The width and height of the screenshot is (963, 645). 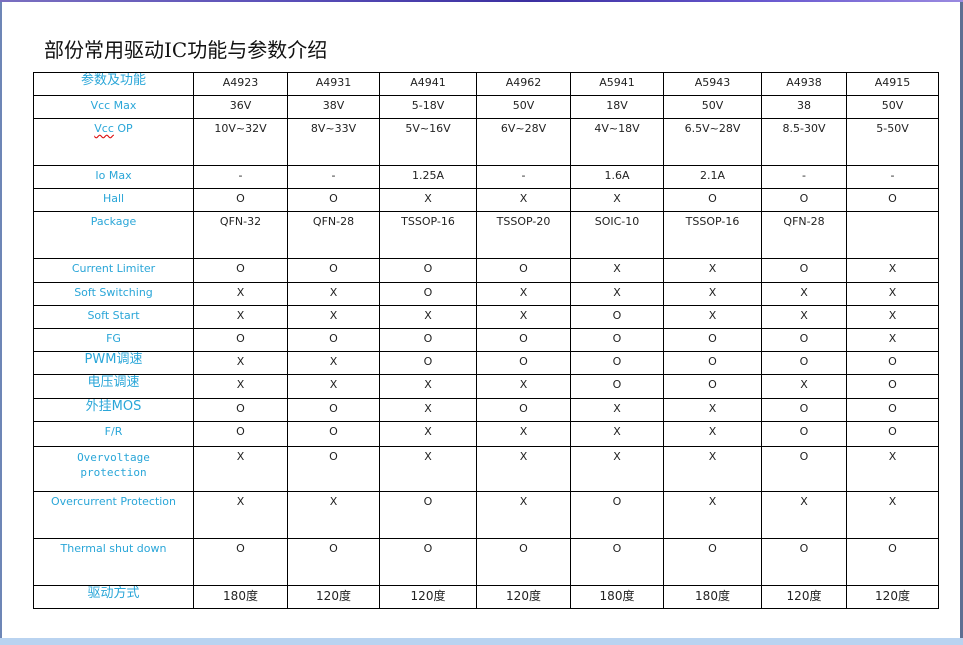 What do you see at coordinates (617, 221) in the screenshot?
I see `value-text: SOIC-10` at bounding box center [617, 221].